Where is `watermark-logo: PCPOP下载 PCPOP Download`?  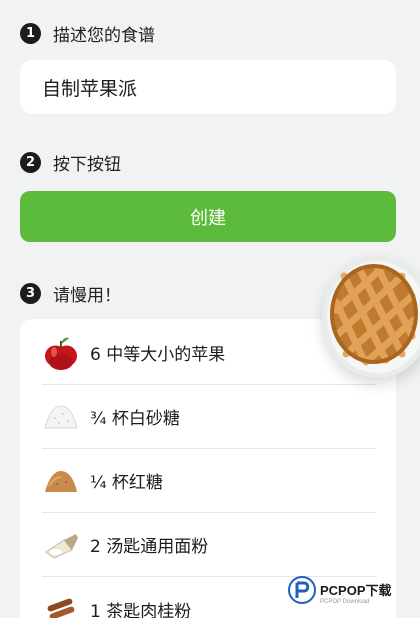
watermark-logo: PCPOP下载 PCPOP Download is located at coordinates (340, 592).